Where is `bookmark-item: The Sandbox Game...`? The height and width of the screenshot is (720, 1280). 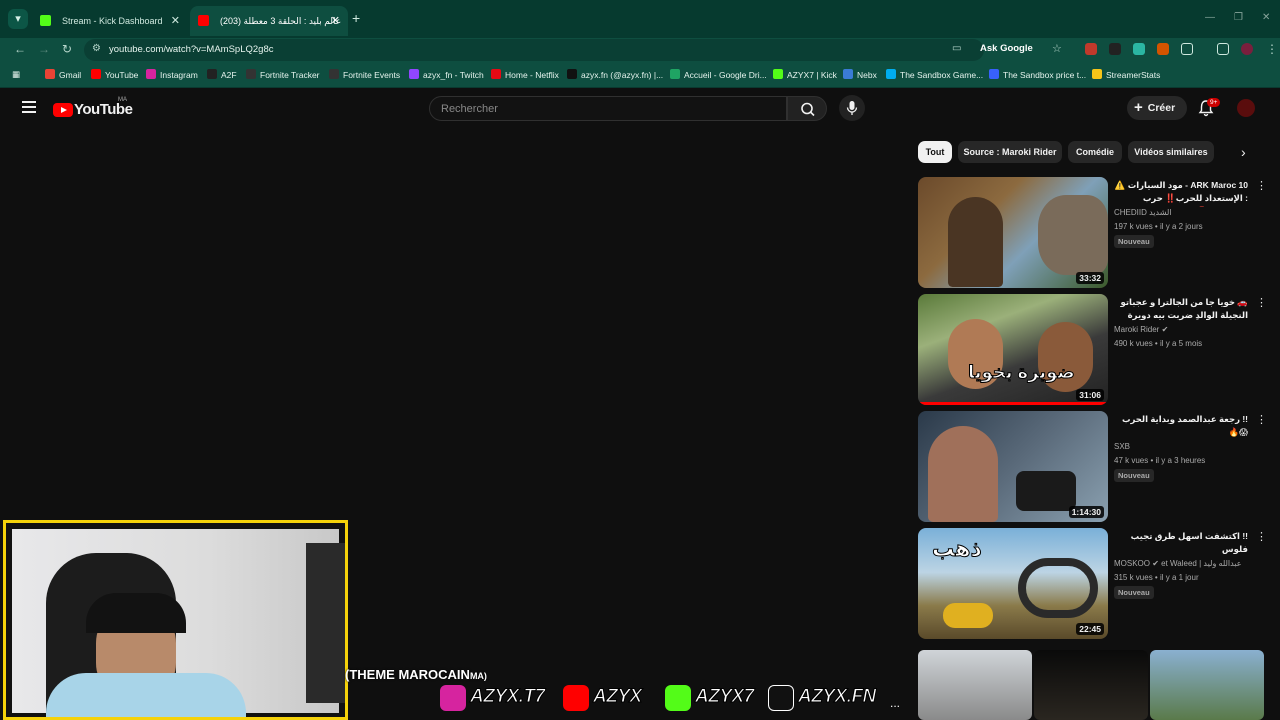
bookmark-item: The Sandbox Game... is located at coordinates (934, 74).